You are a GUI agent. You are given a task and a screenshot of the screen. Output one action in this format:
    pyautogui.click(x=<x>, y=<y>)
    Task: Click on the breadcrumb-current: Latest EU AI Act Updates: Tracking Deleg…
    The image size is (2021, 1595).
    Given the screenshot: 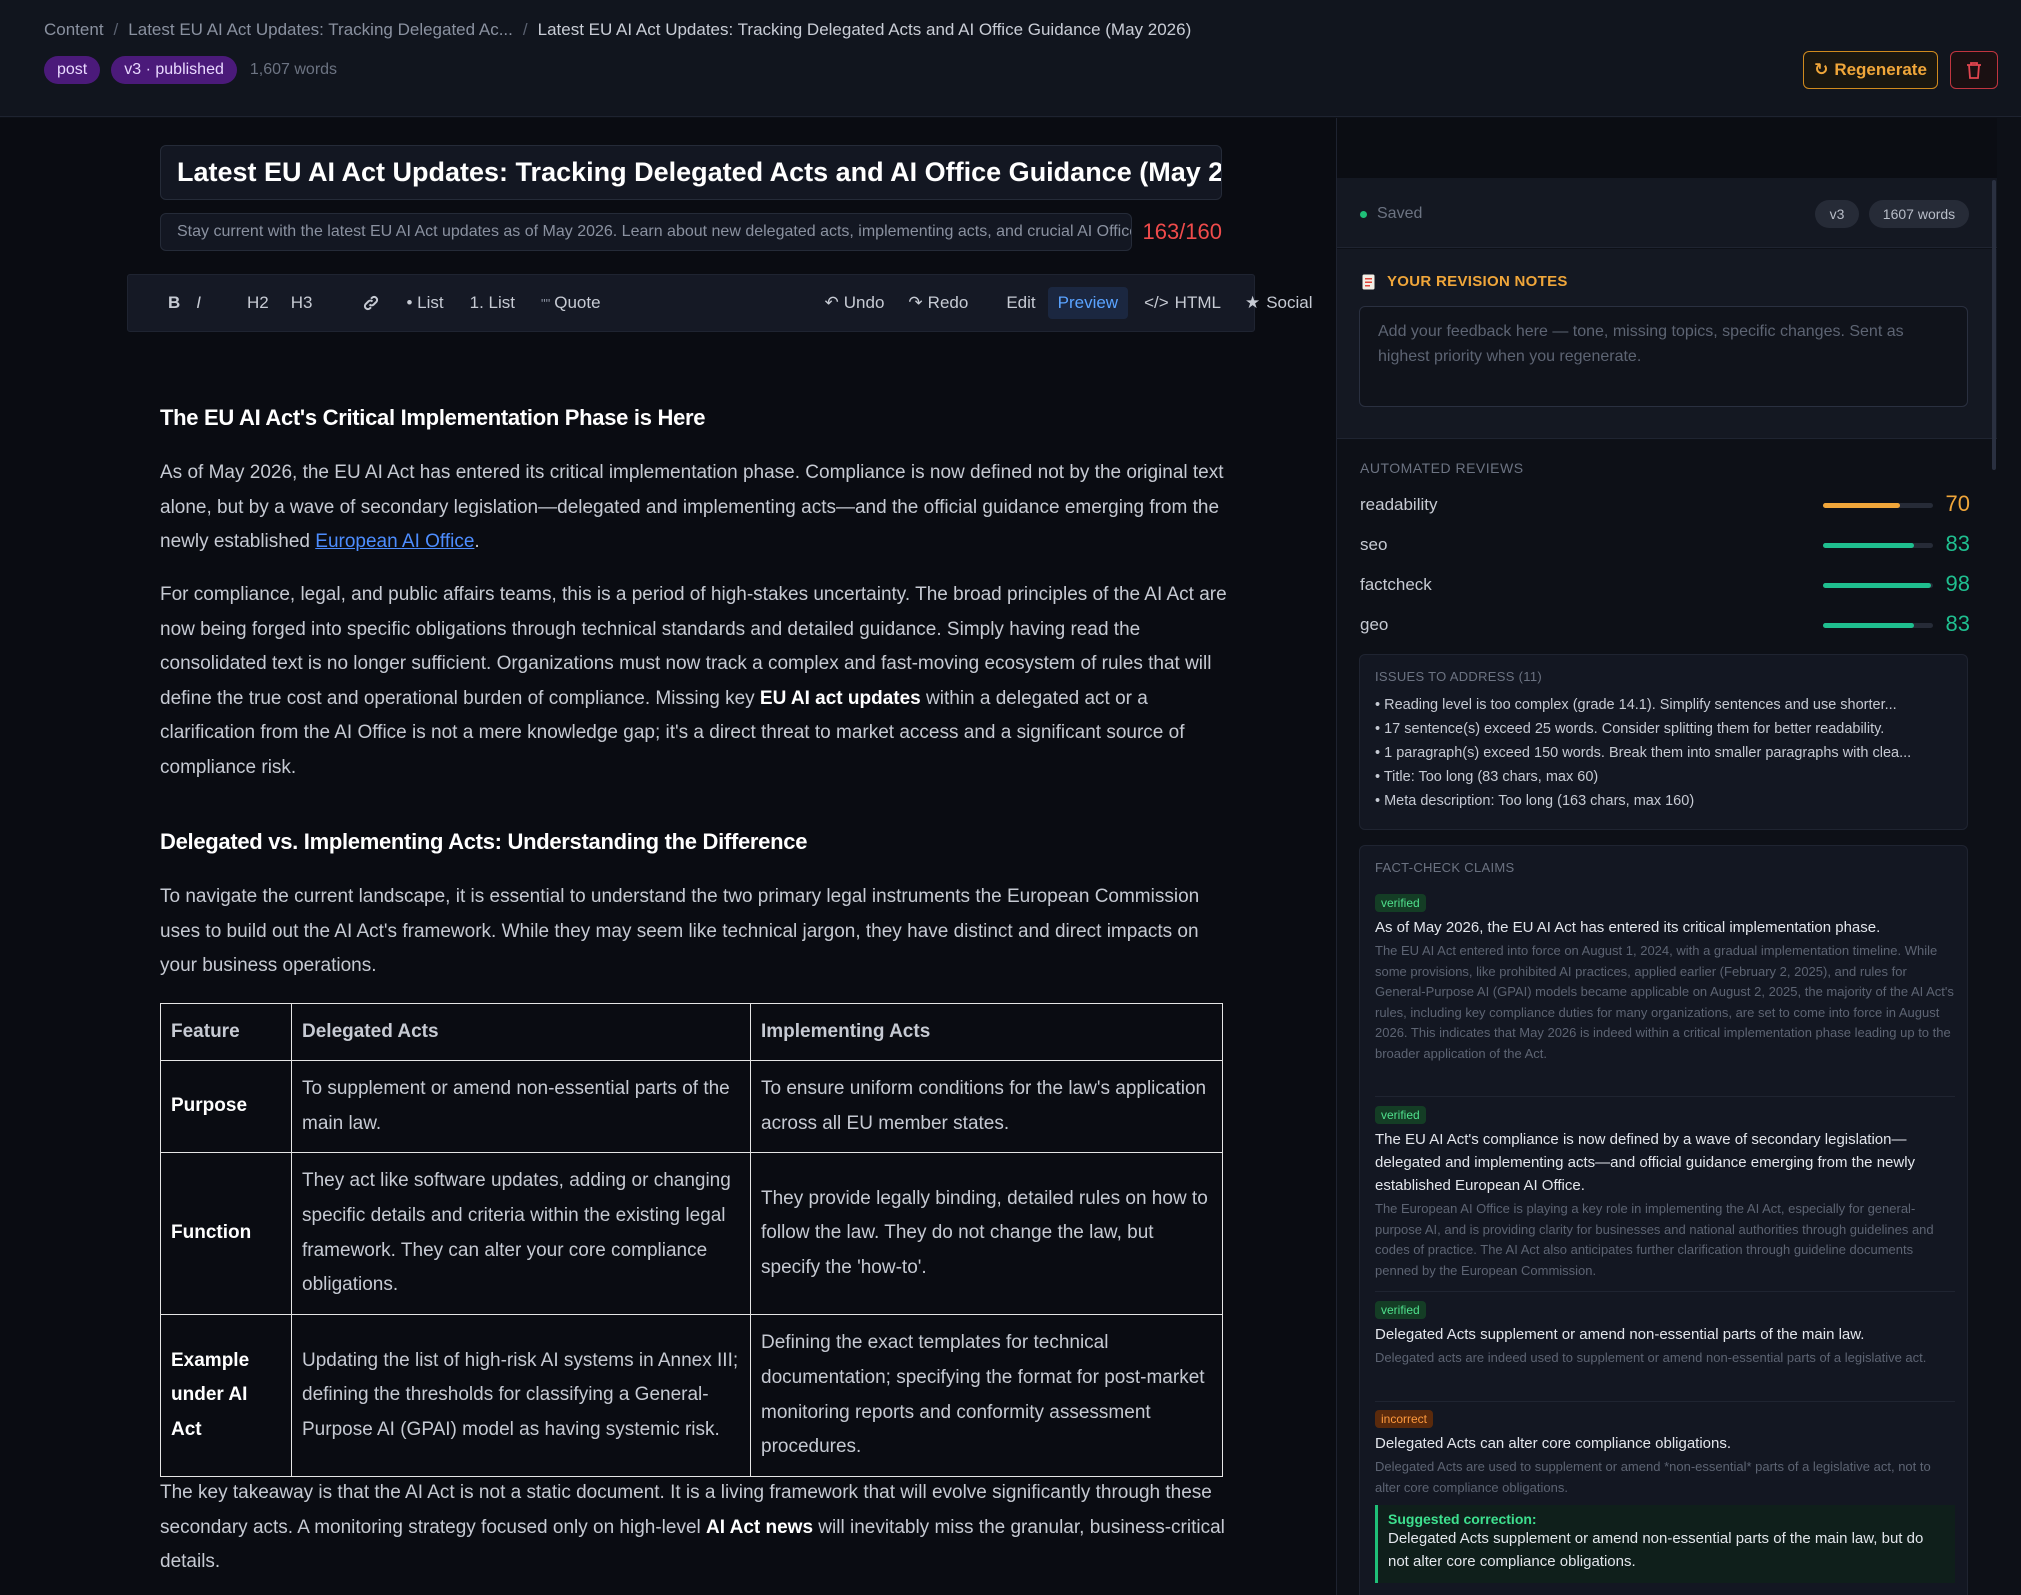 What is the action you would take?
    pyautogui.click(x=864, y=29)
    